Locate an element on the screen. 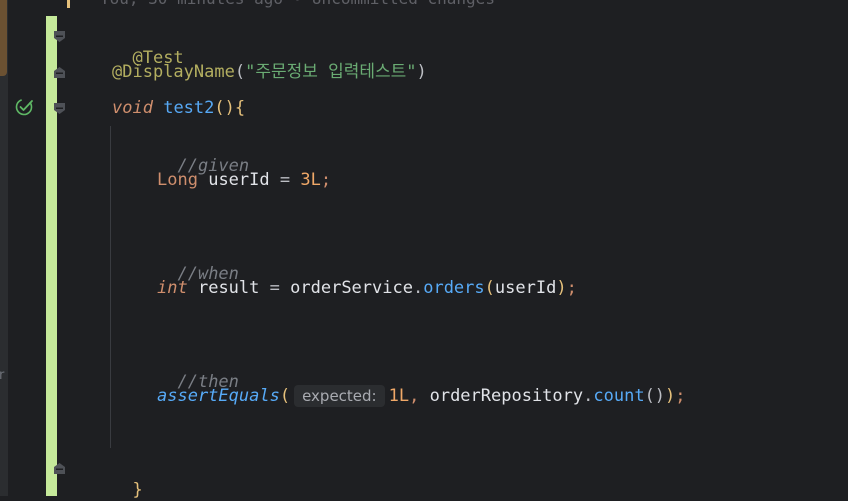  static-method-token: assertEquals is located at coordinates (218, 396).